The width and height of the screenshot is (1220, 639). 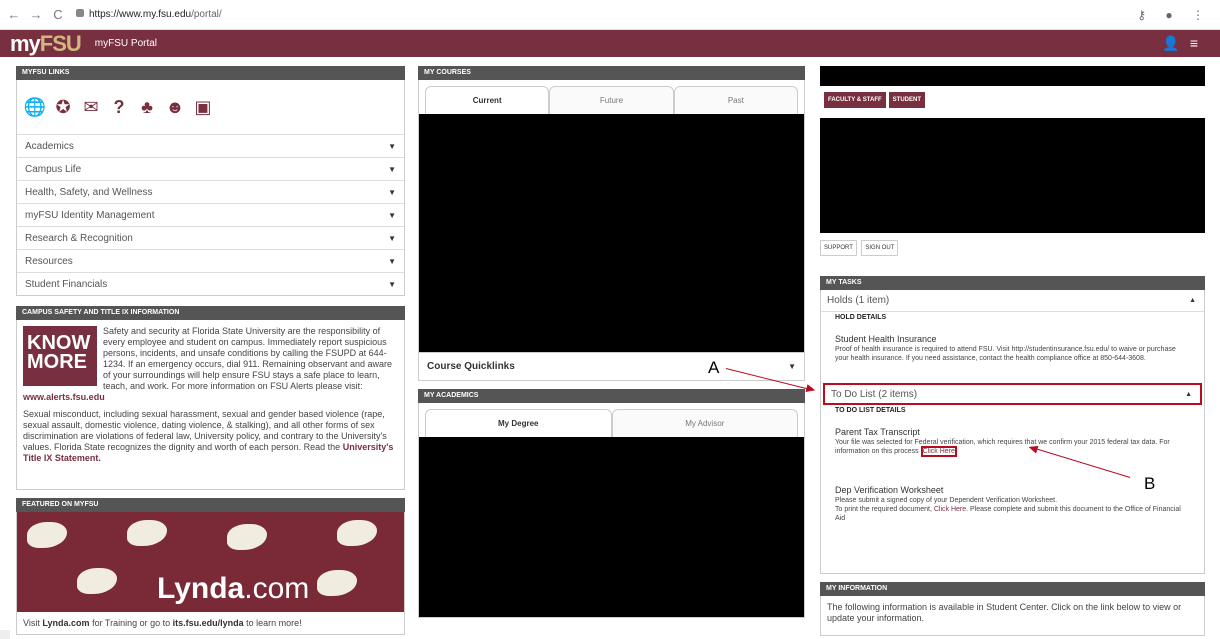 I want to click on todo-details-heading: TO DO LIST DETAILS, so click(x=870, y=410).